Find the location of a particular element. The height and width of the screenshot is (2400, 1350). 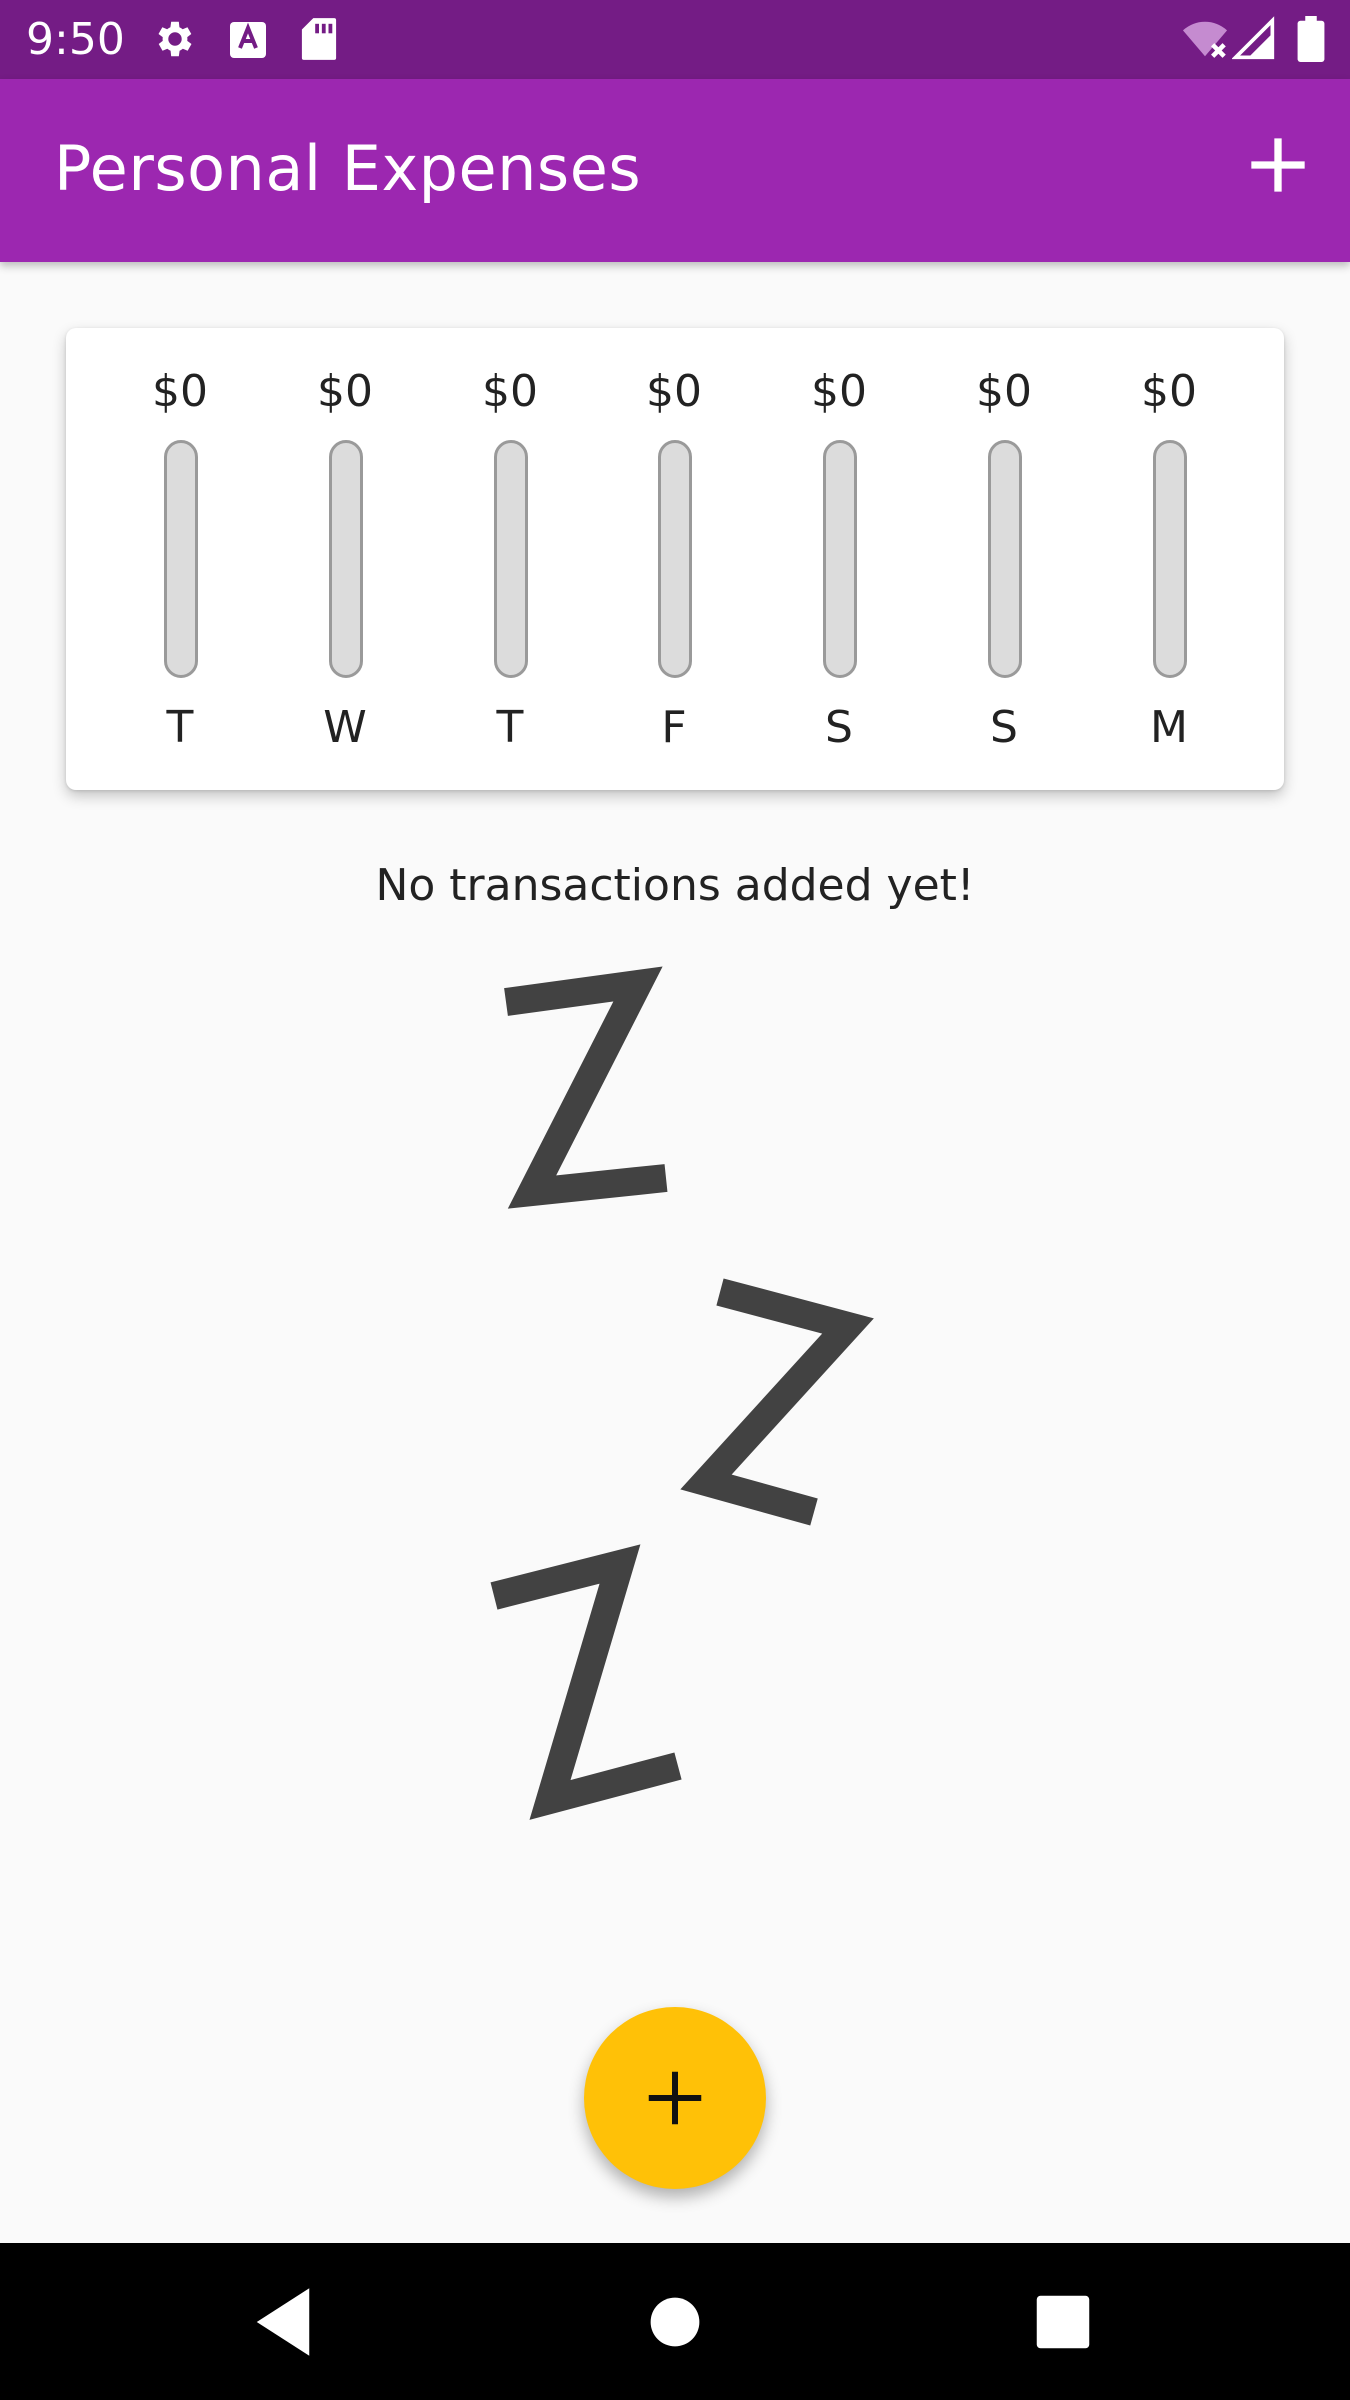

bar-day-label: F is located at coordinates (674, 727).